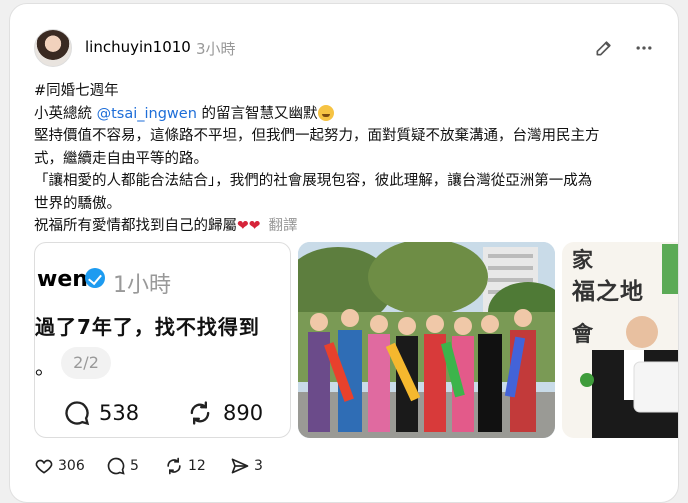 The width and height of the screenshot is (688, 503). I want to click on text-segment: 的留言智慧又幽默, so click(257, 113).